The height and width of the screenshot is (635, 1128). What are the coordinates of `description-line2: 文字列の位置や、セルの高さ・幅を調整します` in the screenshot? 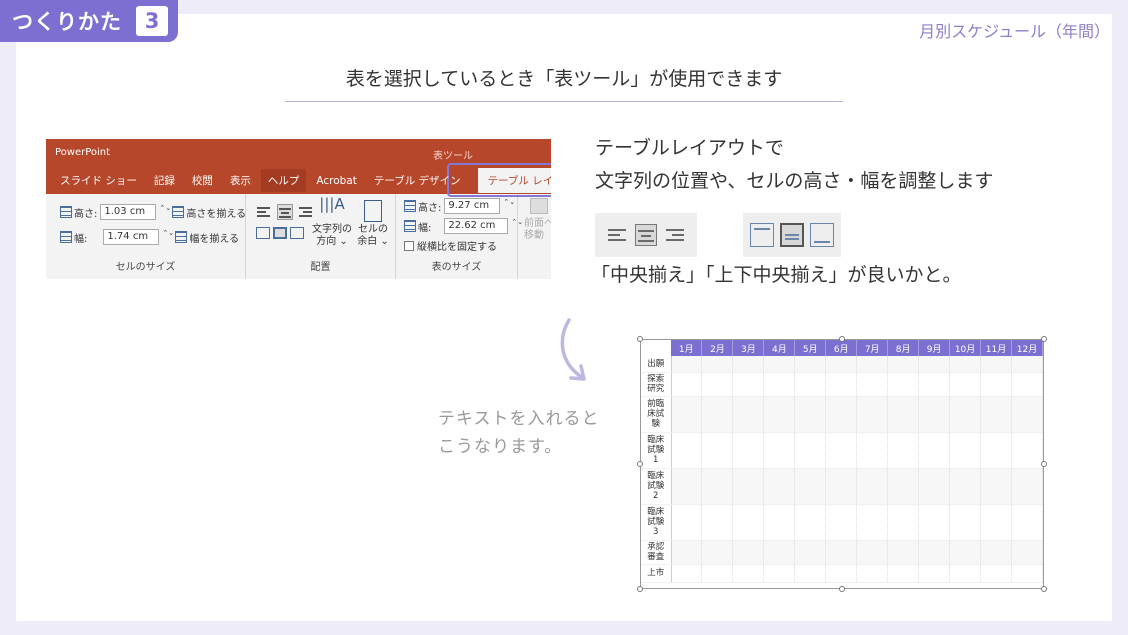 It's located at (794, 181).